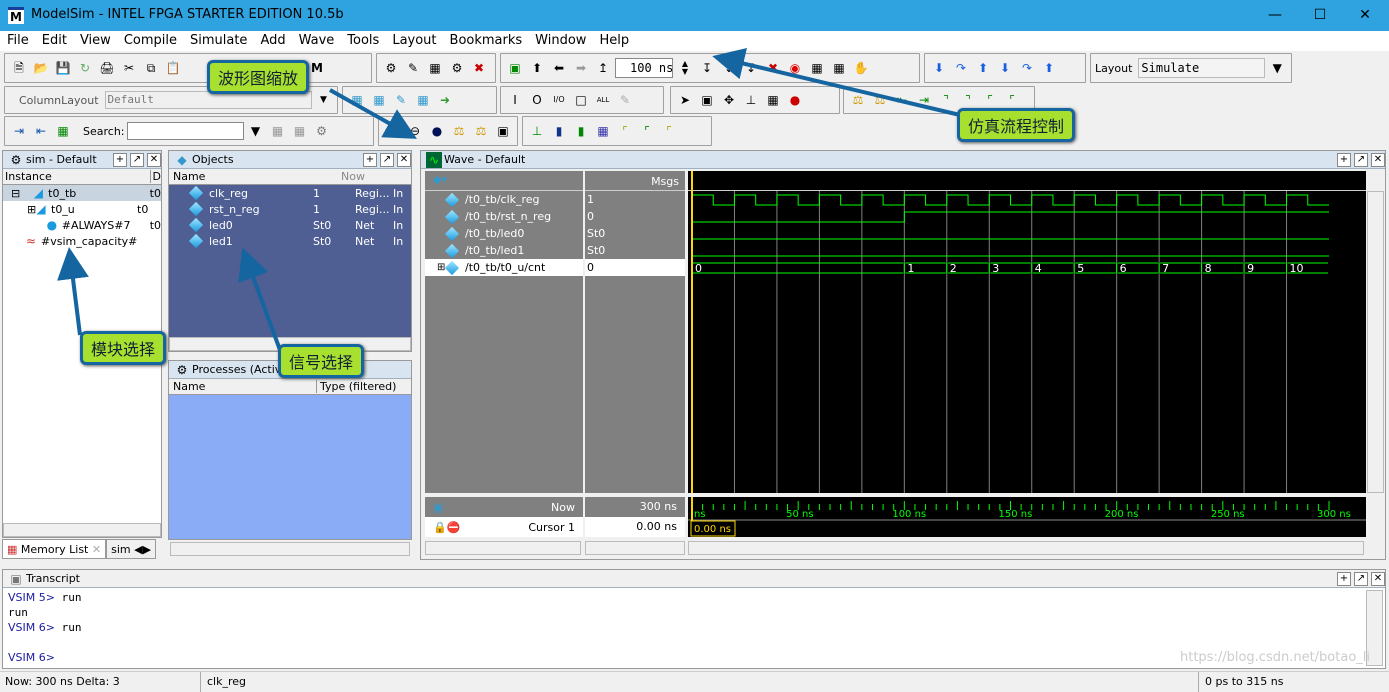 Image resolution: width=1389 pixels, height=692 pixels. What do you see at coordinates (990, 100) in the screenshot?
I see `prev-rising-edge-icon: ⌜` at bounding box center [990, 100].